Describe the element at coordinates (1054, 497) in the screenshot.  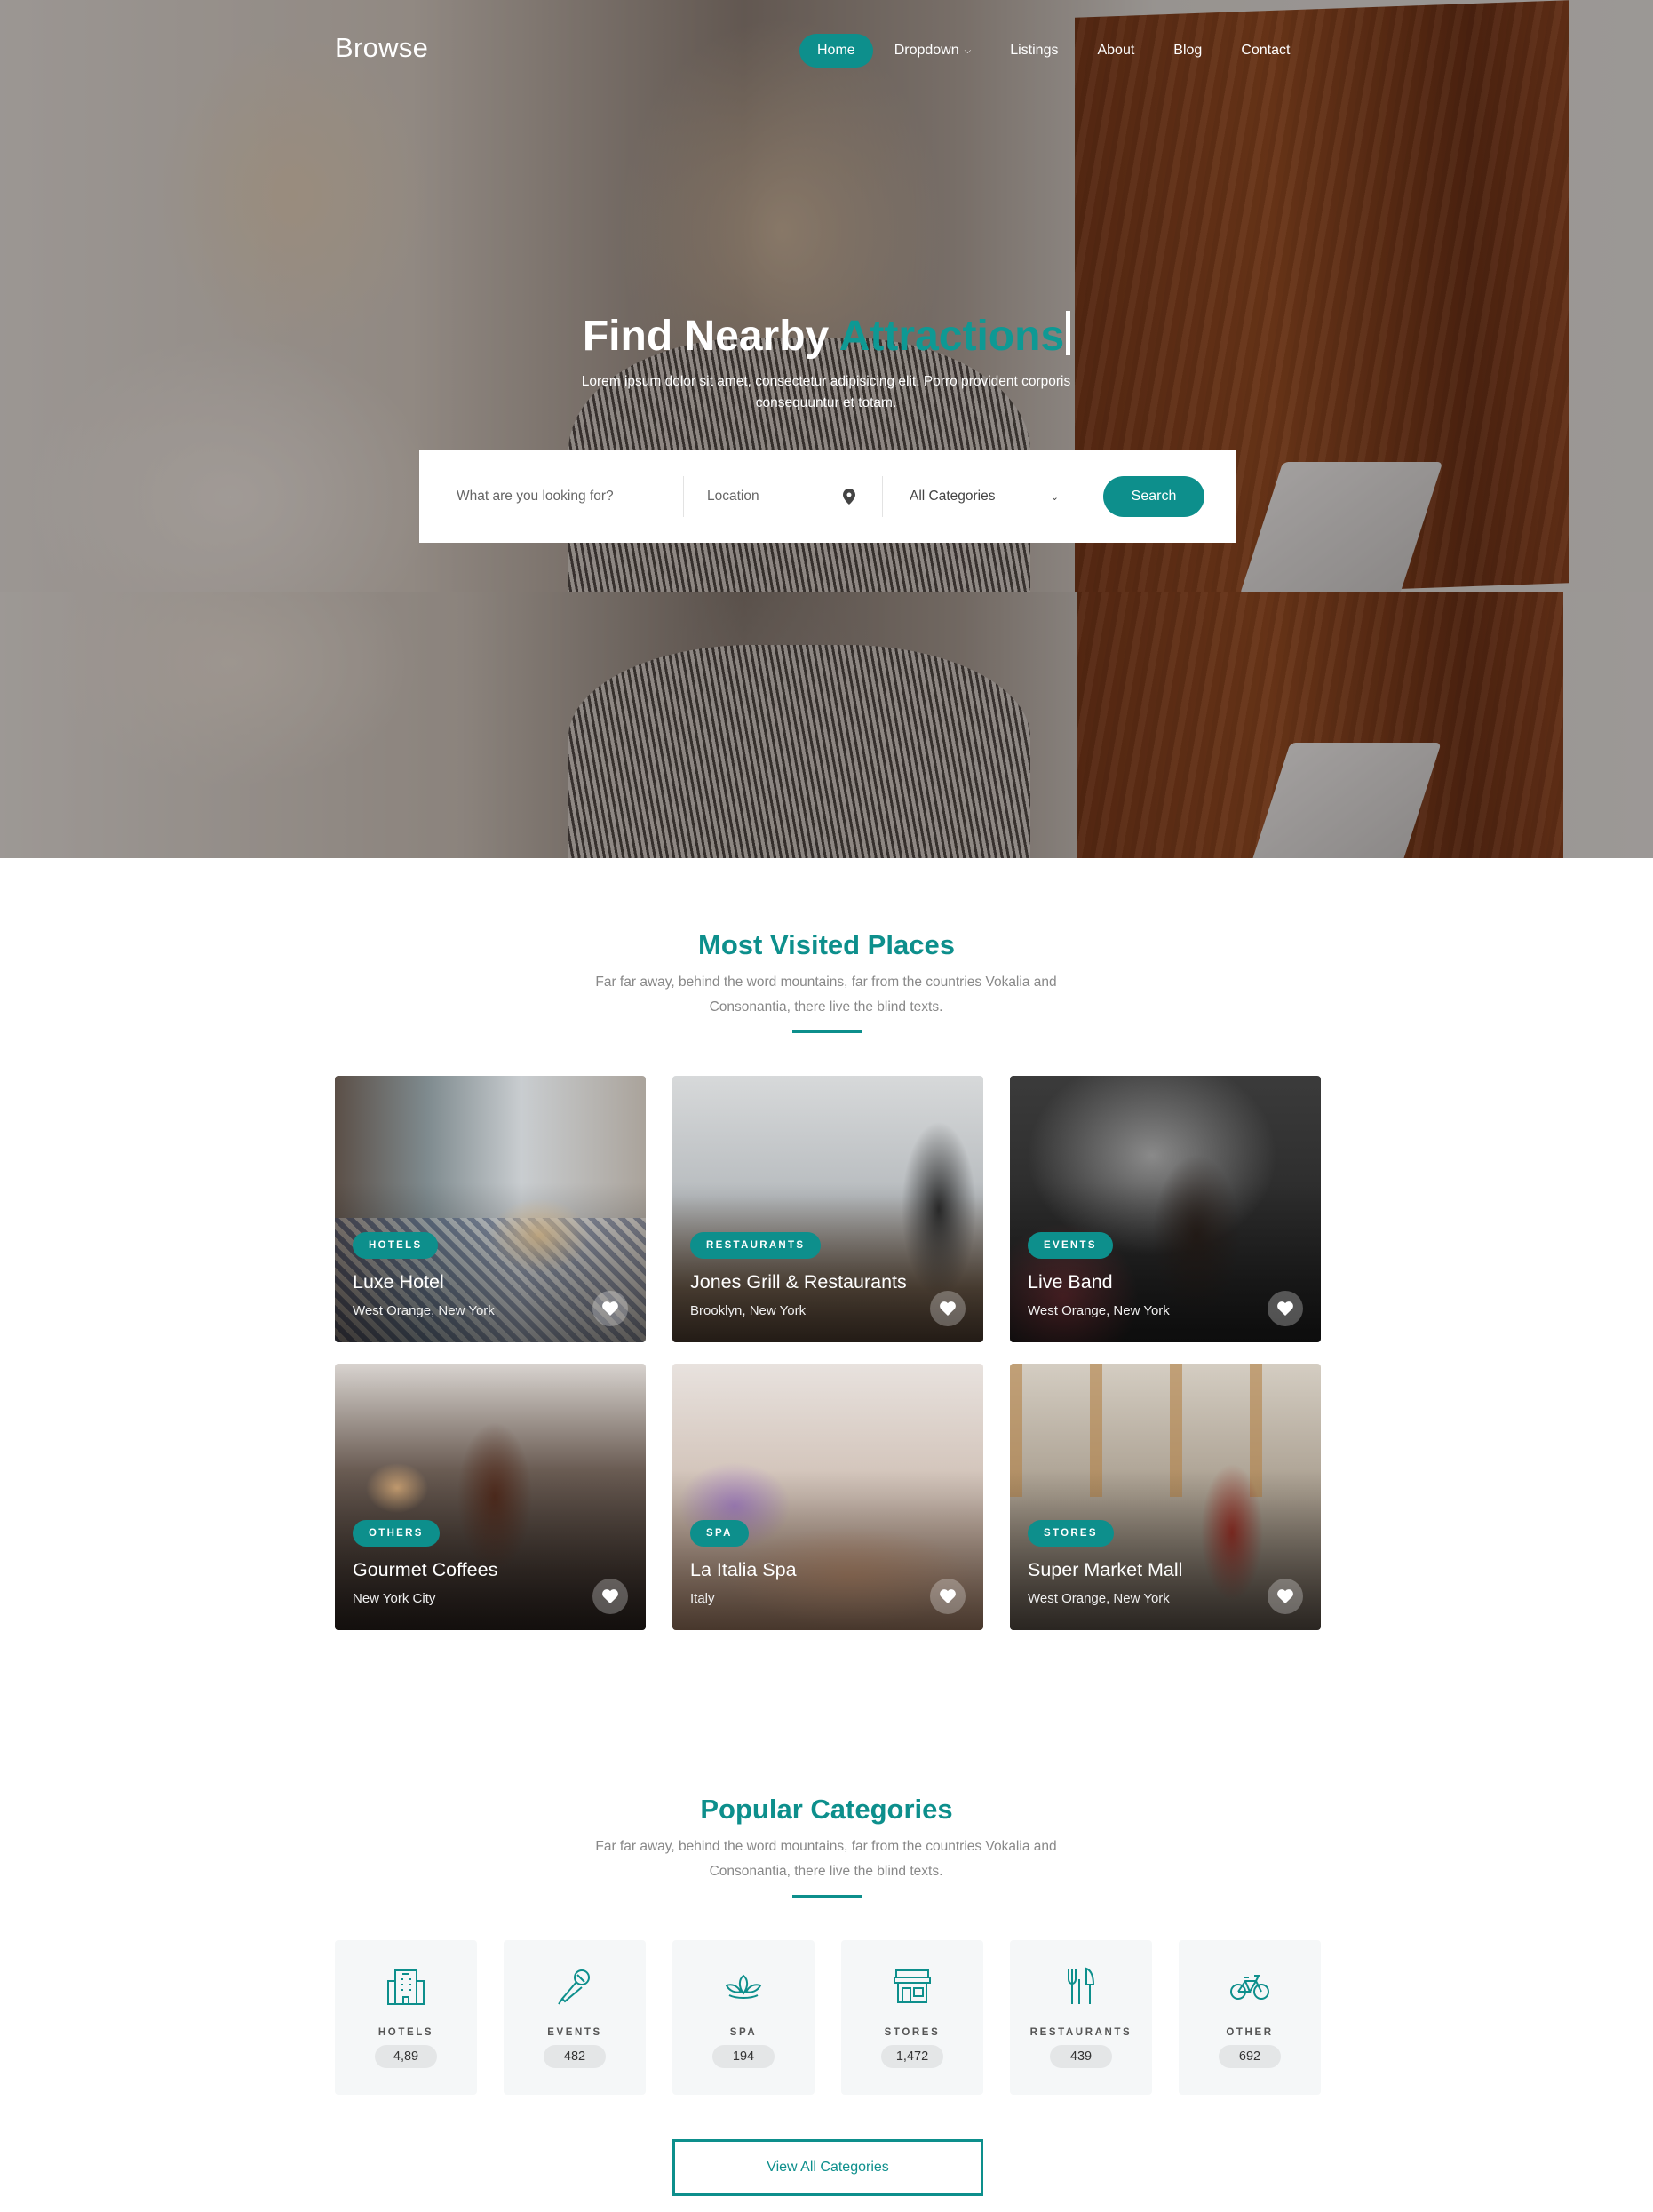
I see `chevron-down-icon: ⌄` at that location.